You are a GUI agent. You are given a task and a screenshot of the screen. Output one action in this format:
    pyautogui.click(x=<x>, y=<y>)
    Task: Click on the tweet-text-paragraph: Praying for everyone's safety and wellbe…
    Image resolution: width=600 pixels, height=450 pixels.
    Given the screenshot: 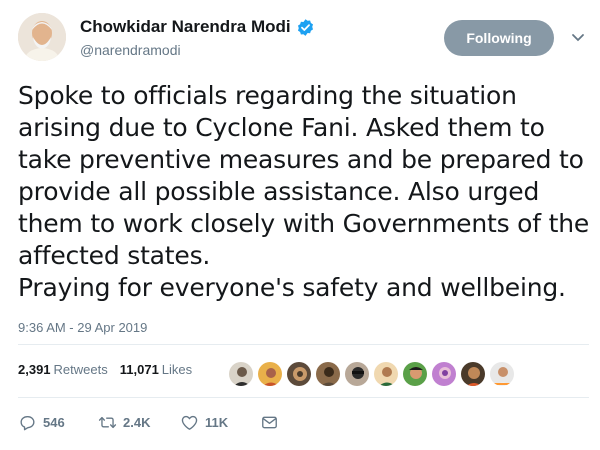 What is the action you would take?
    pyautogui.click(x=292, y=287)
    